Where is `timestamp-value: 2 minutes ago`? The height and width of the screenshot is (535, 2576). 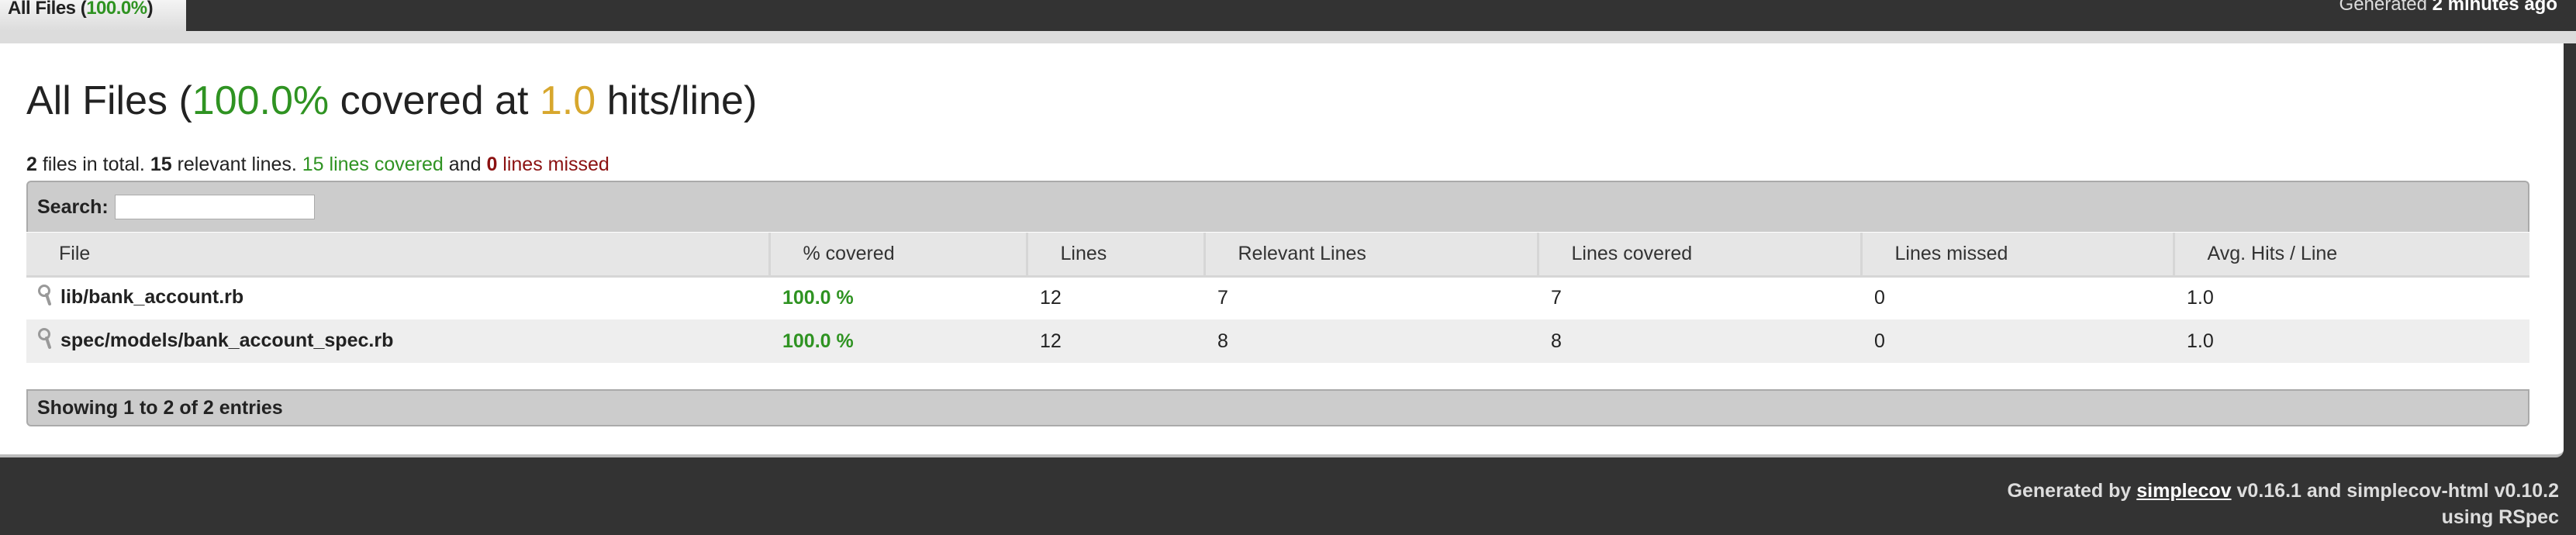 timestamp-value: 2 minutes ago is located at coordinates (2494, 7).